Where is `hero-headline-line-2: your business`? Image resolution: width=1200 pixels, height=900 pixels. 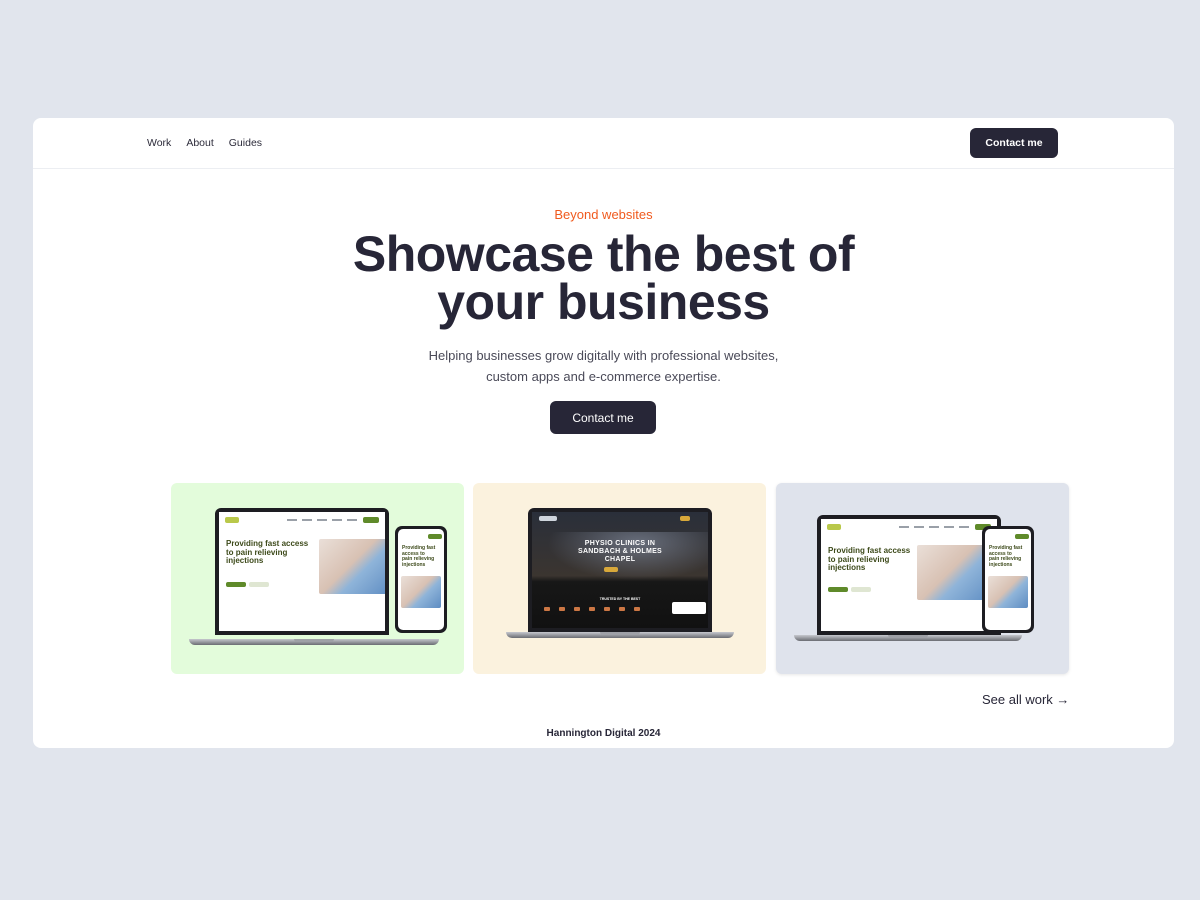
hero-headline-line-2: your business is located at coordinates (603, 302).